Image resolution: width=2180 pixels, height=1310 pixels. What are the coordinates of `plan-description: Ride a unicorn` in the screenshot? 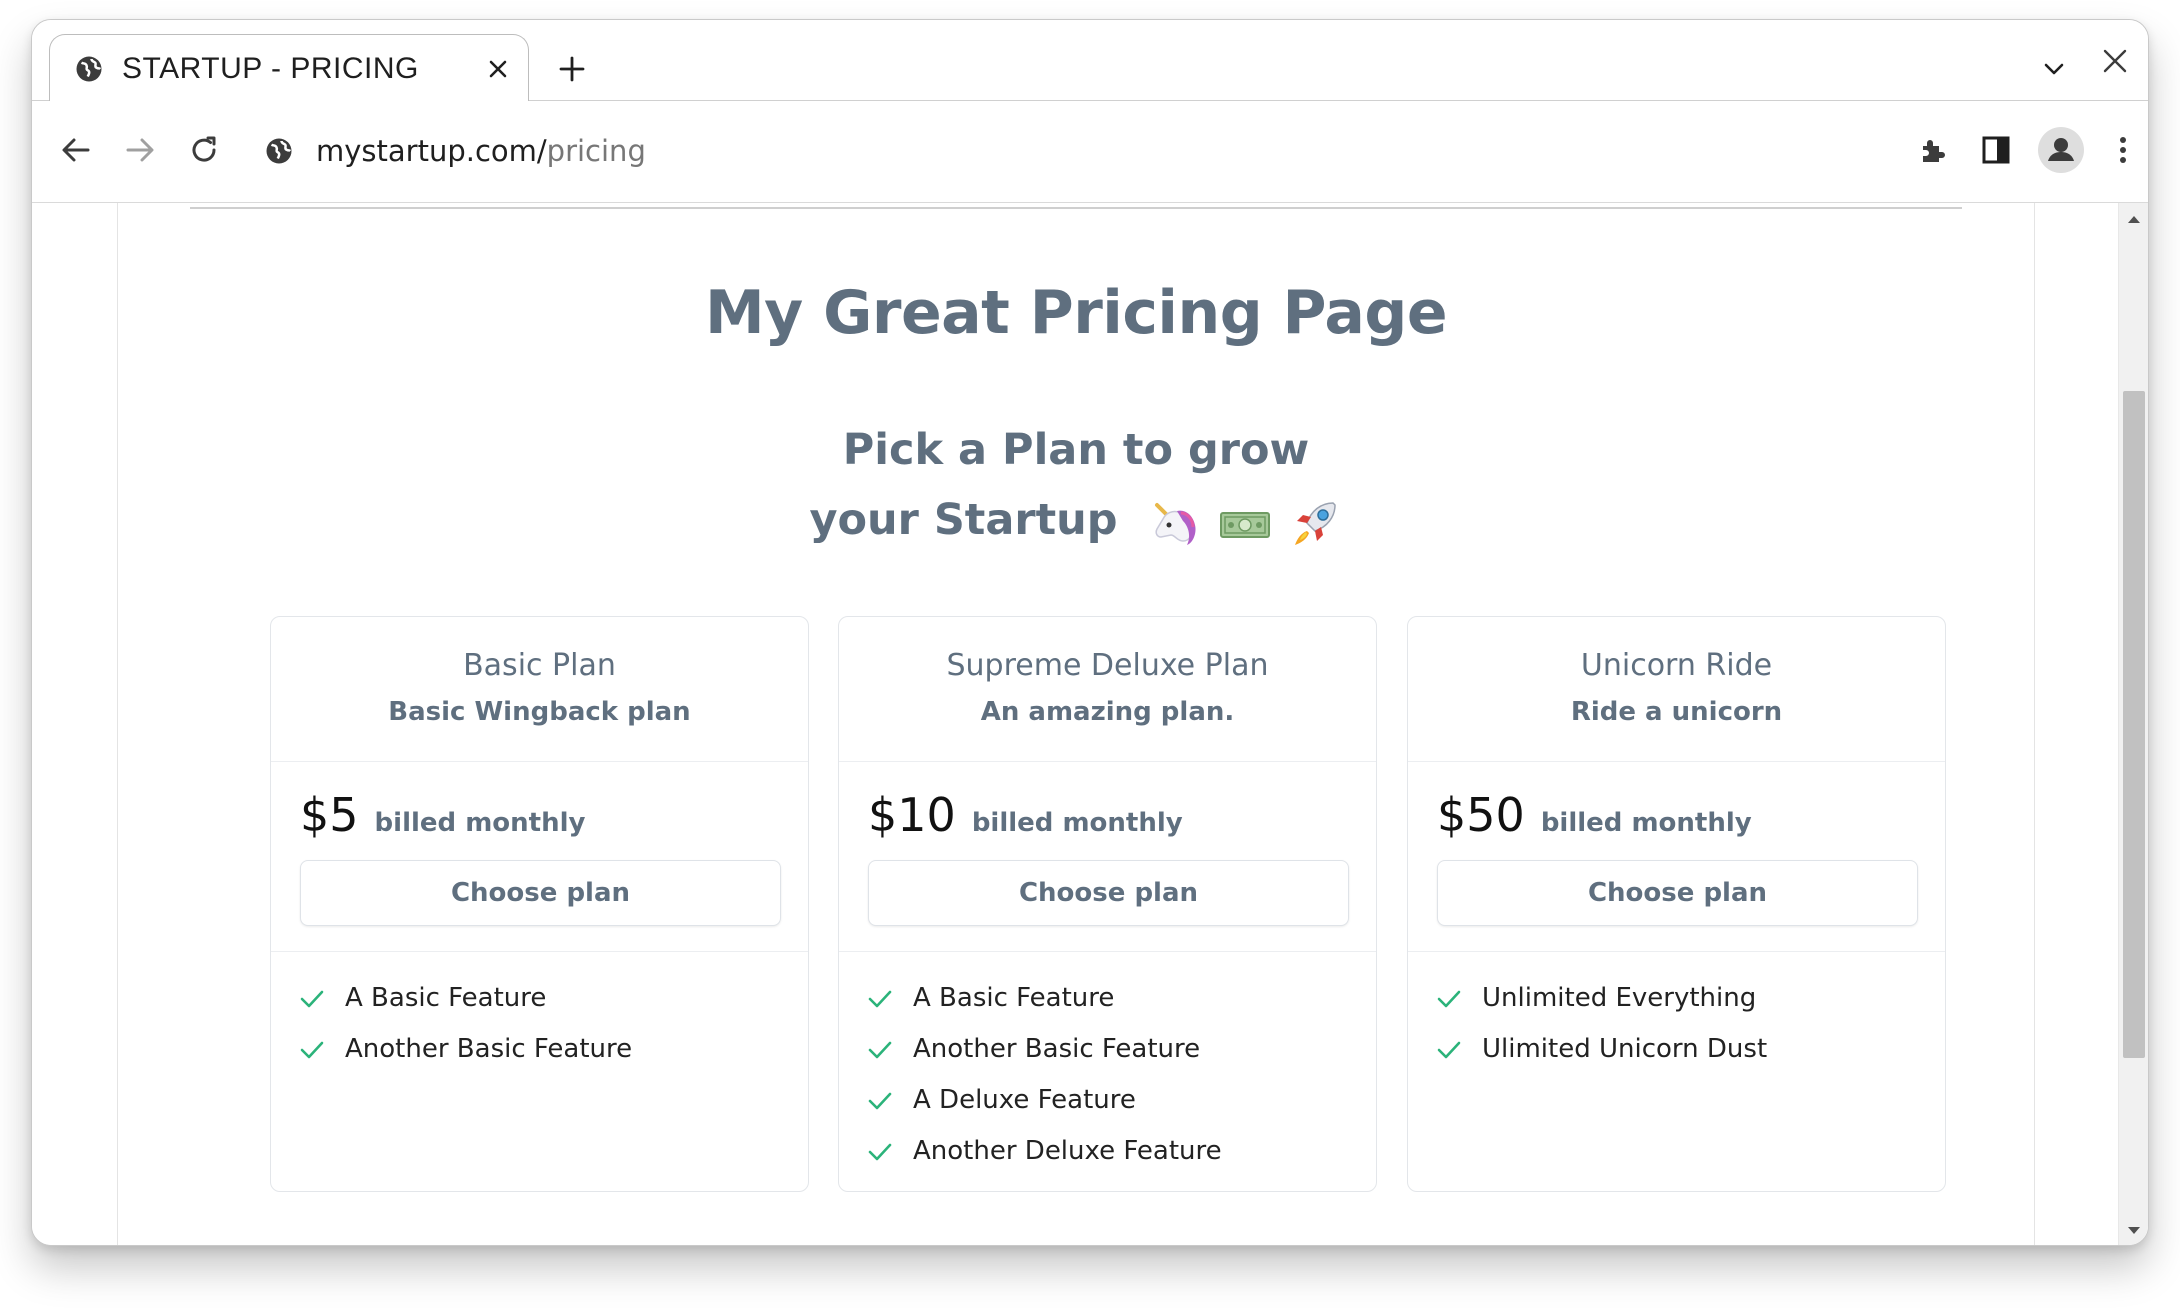 It's located at (1676, 712).